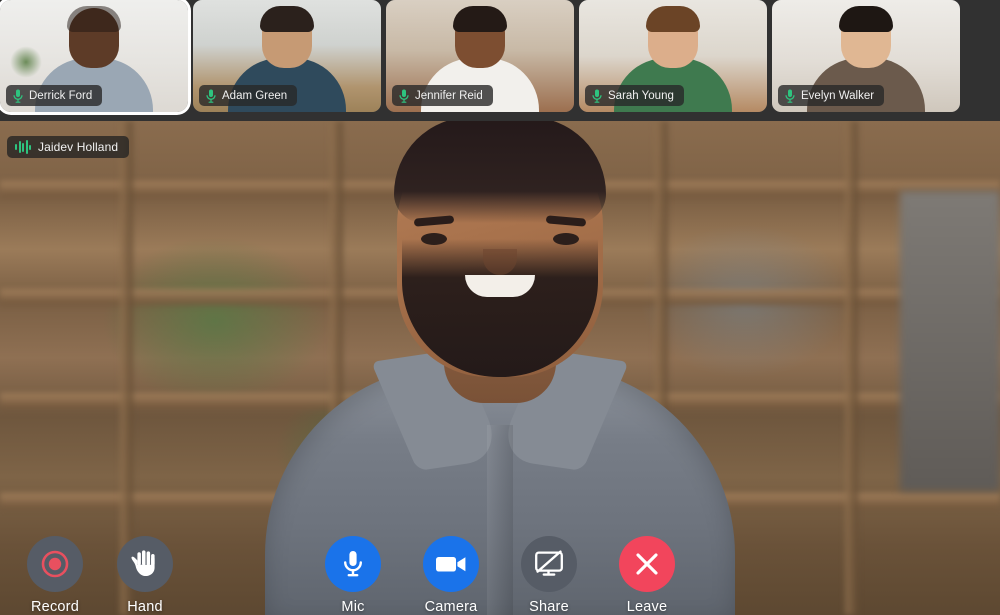 The width and height of the screenshot is (1000, 615). Describe the element at coordinates (434, 239) in the screenshot. I see `person-eye-left` at that location.